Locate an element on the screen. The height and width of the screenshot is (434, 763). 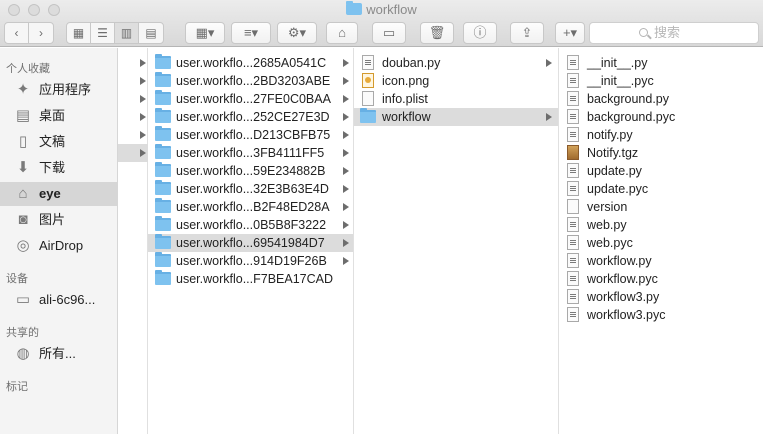
action-button: ⚙▾ is located at coordinates (297, 33).